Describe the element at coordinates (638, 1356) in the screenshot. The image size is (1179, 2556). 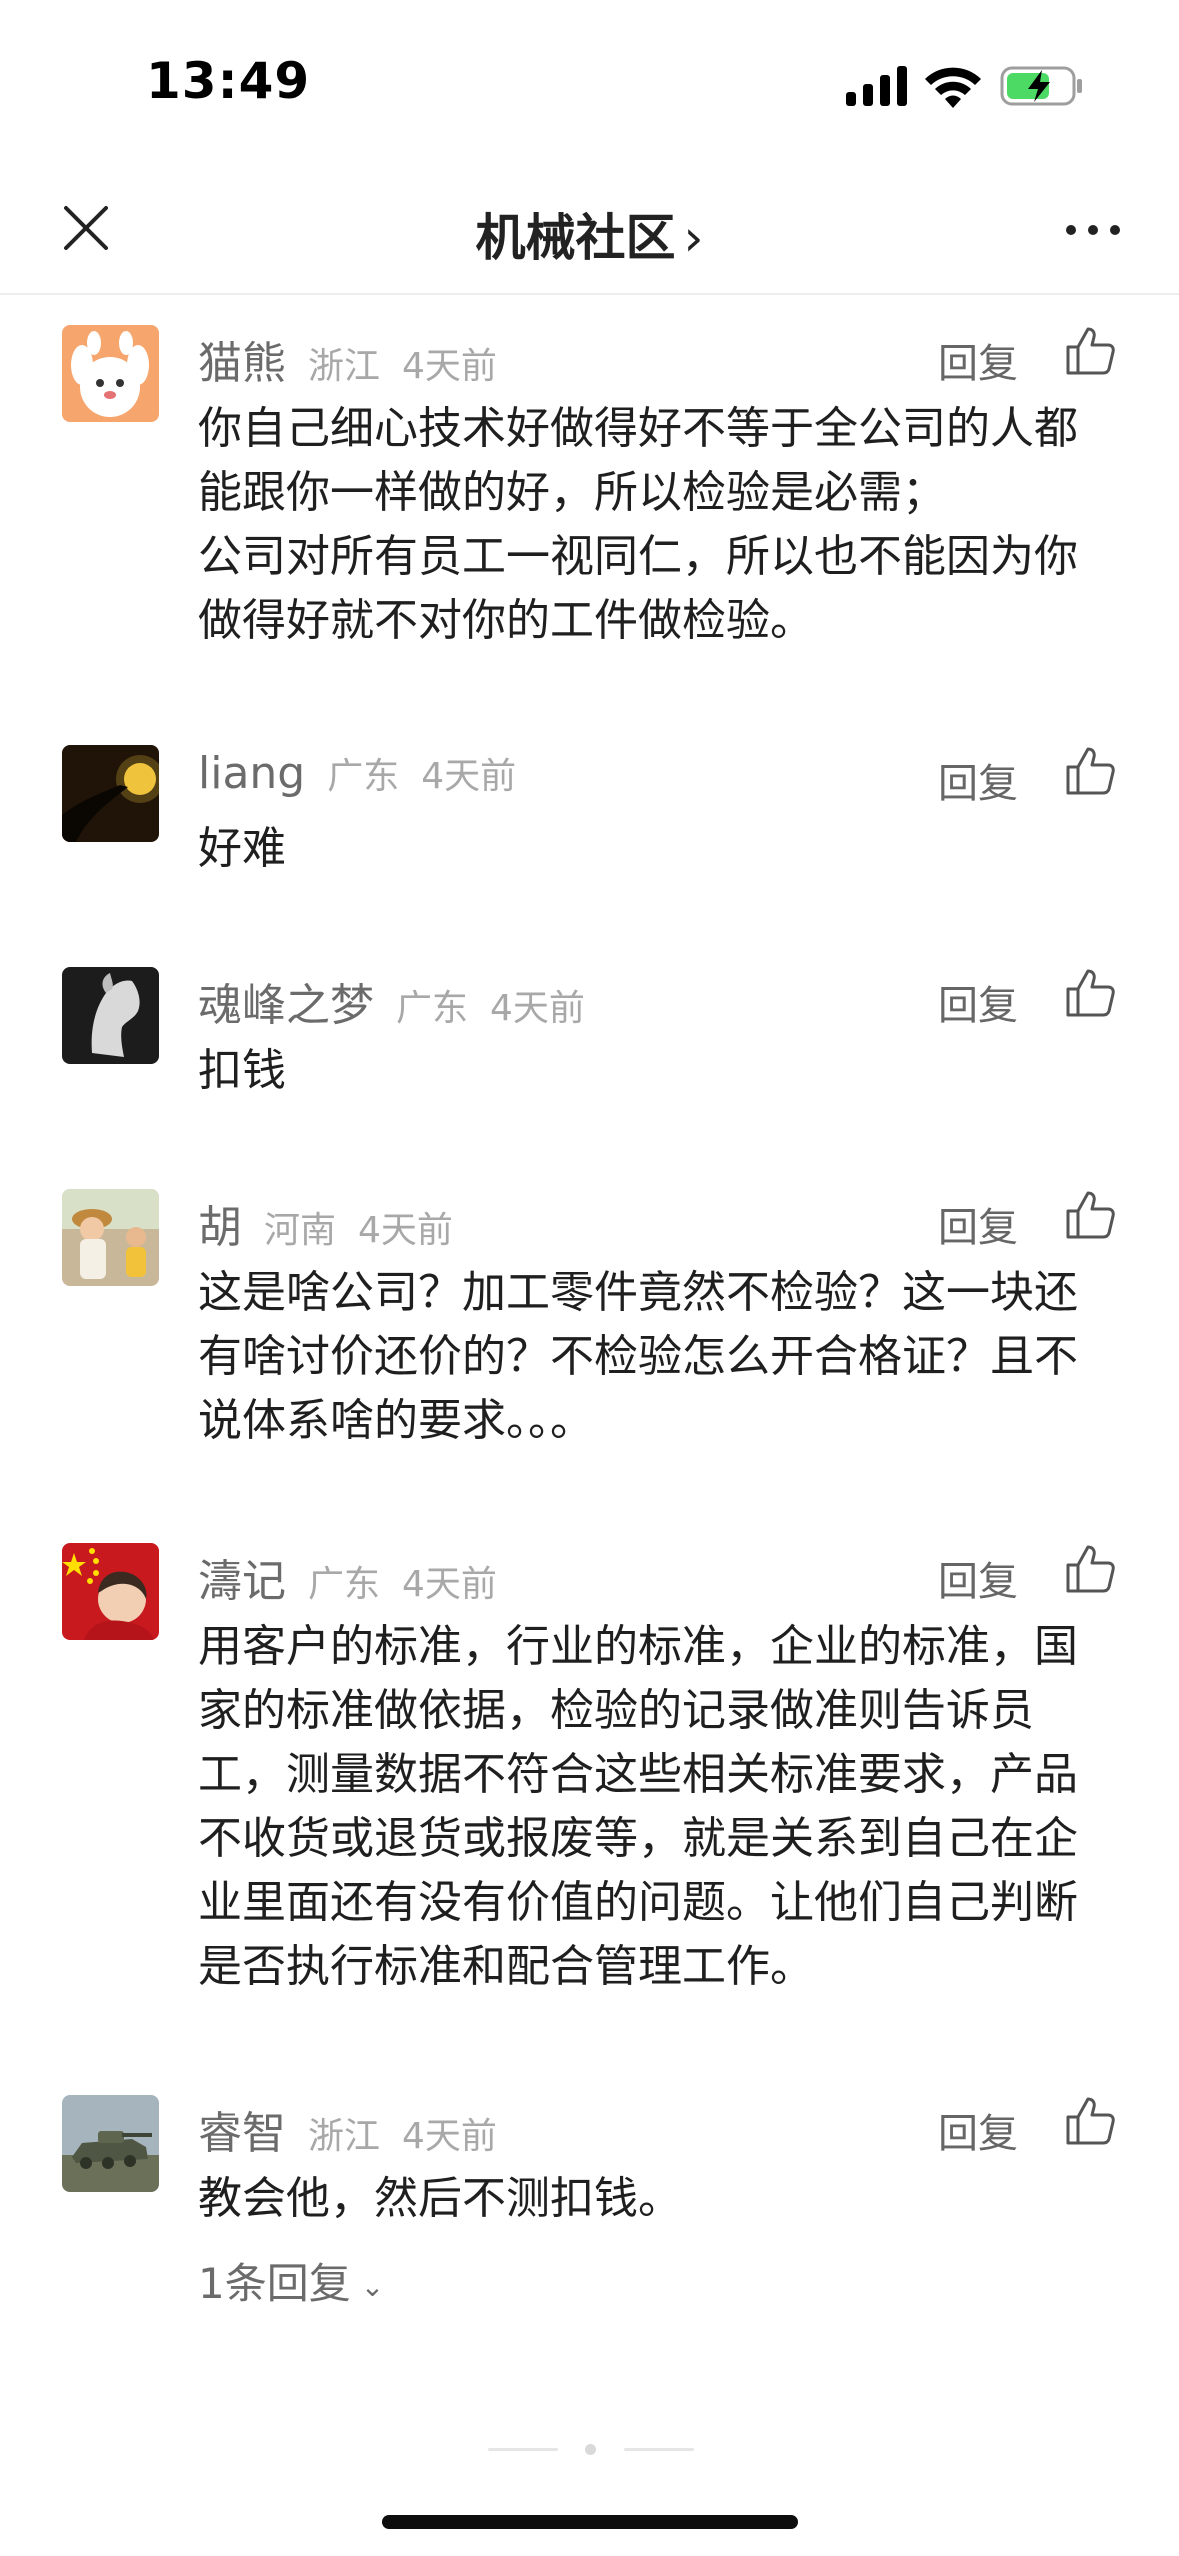
I see `comment-line: 有啥讨价还价的？不检验怎么开合格证？且不` at that location.